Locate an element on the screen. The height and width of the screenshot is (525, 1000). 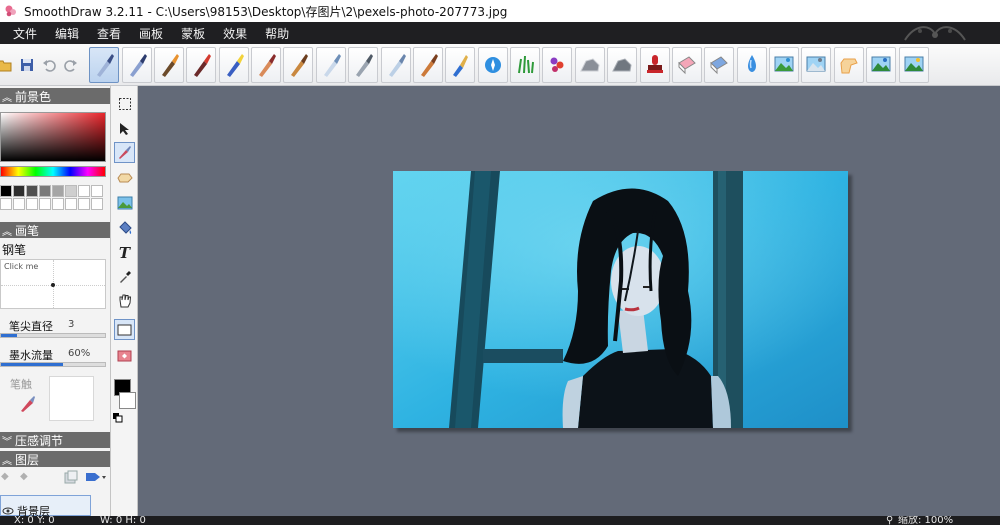
brush-tip-icon is located at coordinates (27, 404).